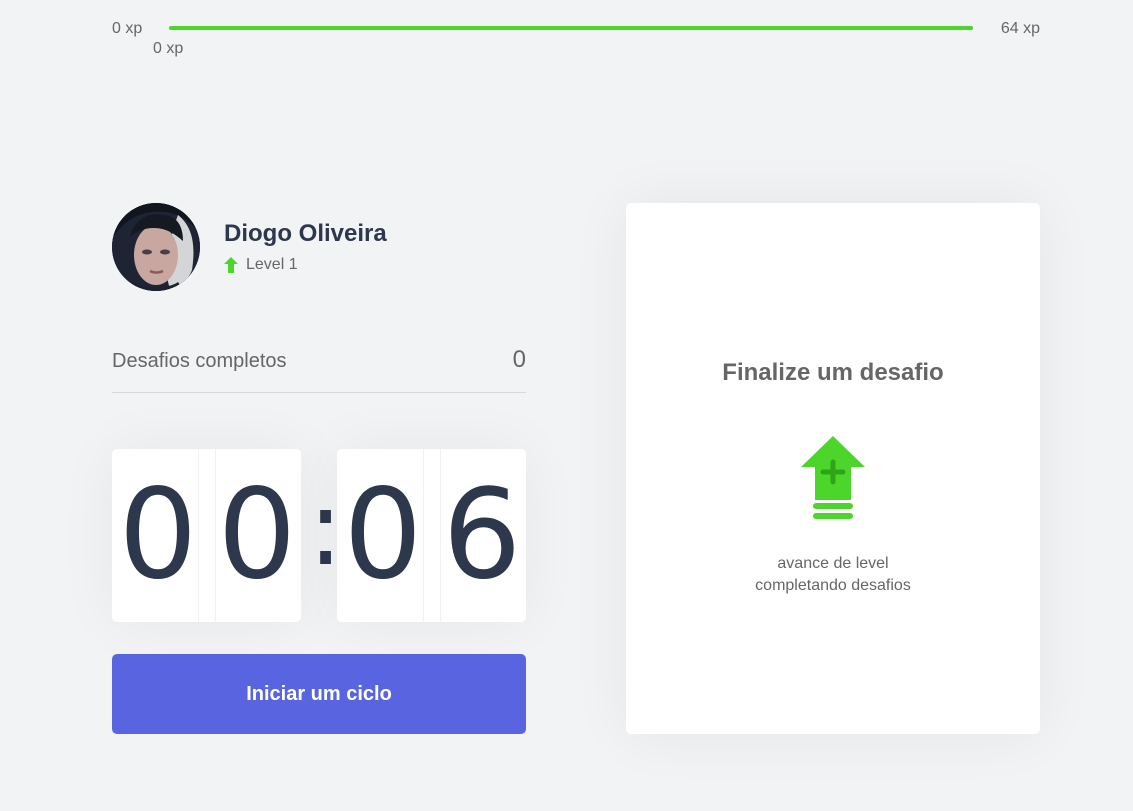 This screenshot has width=1133, height=811. What do you see at coordinates (833, 563) in the screenshot?
I see `challenge-description-line-1: avance de level` at bounding box center [833, 563].